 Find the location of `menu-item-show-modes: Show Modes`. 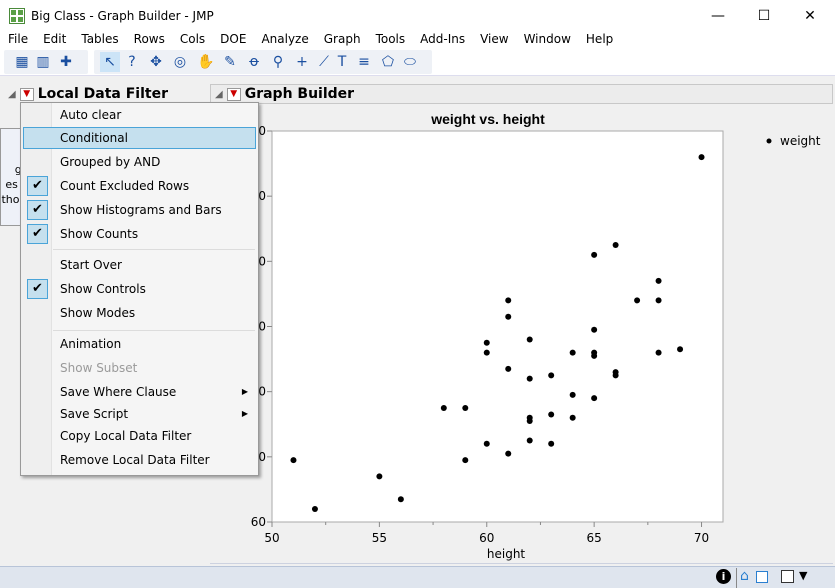

menu-item-show-modes: Show Modes is located at coordinates (139, 313).